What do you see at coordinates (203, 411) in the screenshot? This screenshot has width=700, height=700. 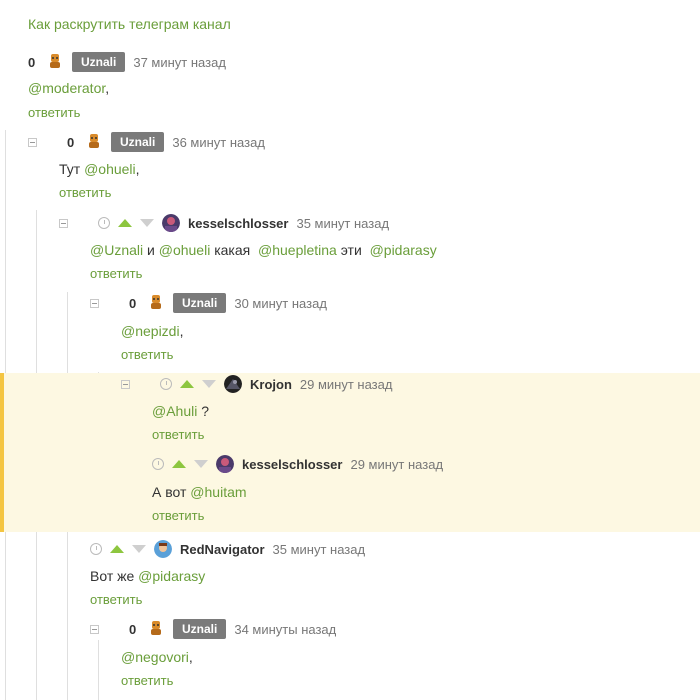 I see `comment-text-fragment: ?` at bounding box center [203, 411].